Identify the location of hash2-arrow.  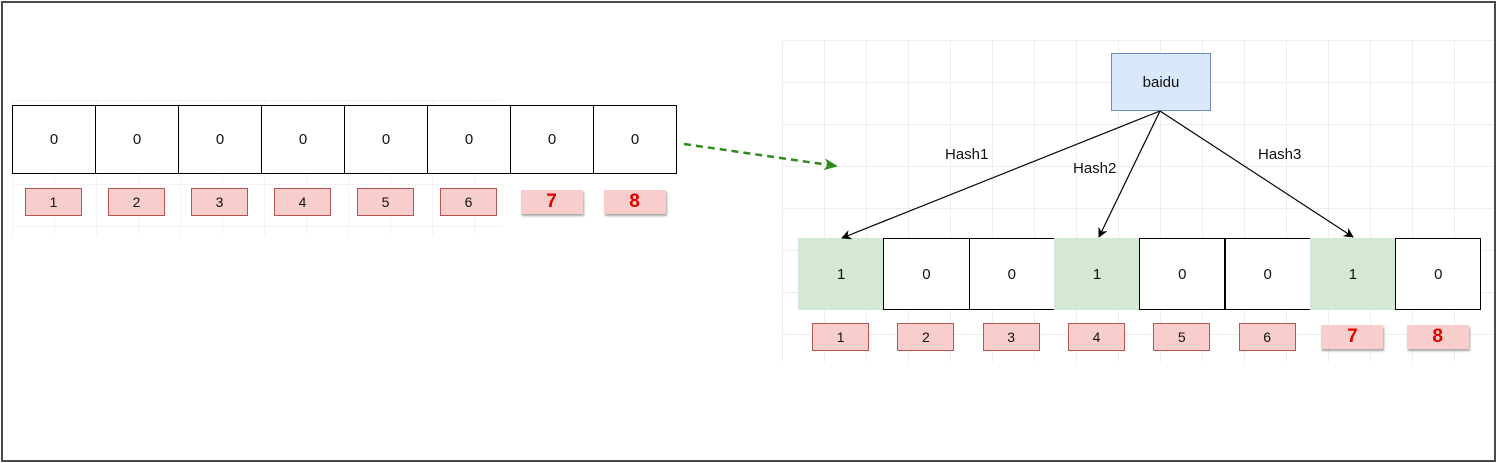
(1129, 174).